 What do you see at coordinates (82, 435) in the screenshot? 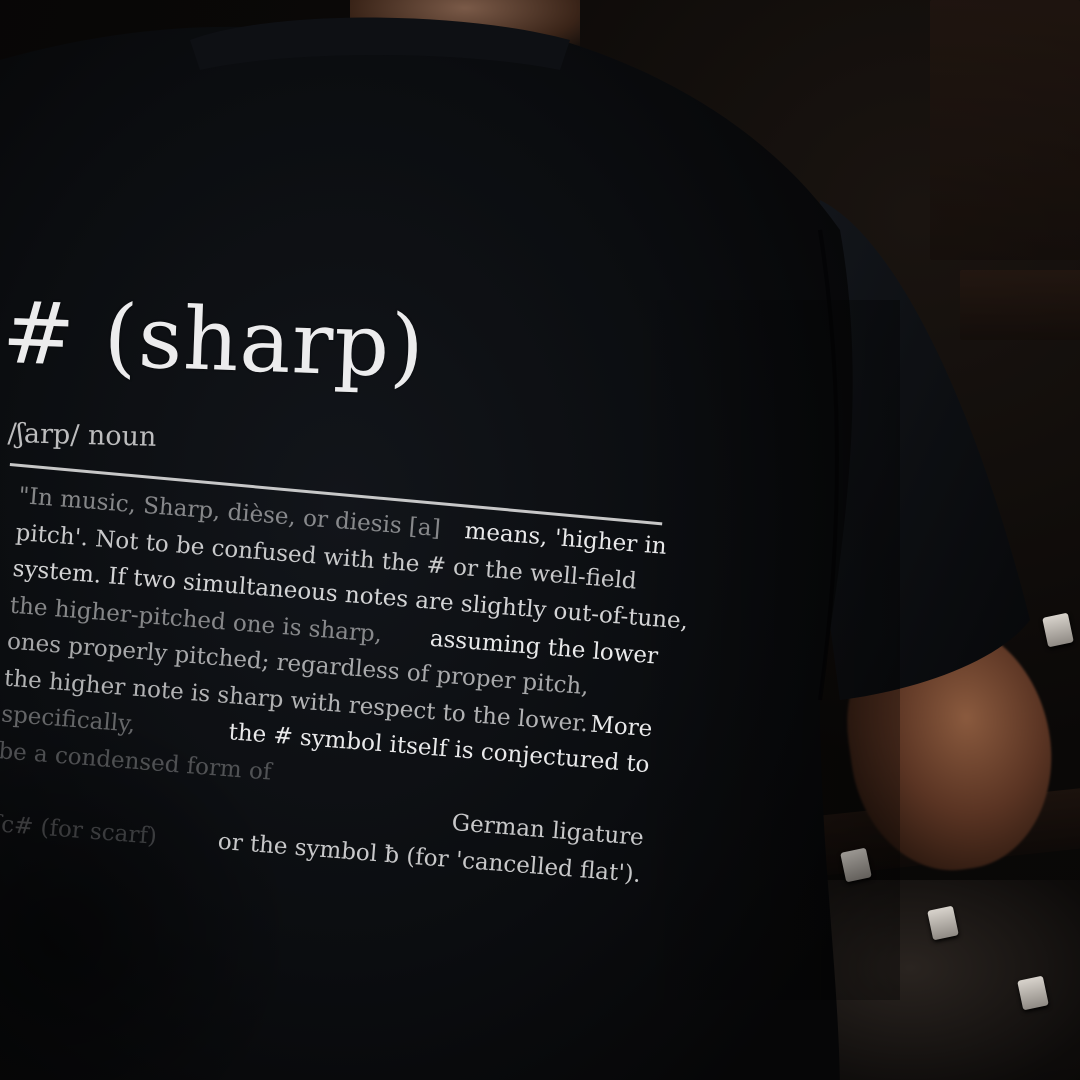
I see `print-pronunciation: /ʃarp/ noun` at bounding box center [82, 435].